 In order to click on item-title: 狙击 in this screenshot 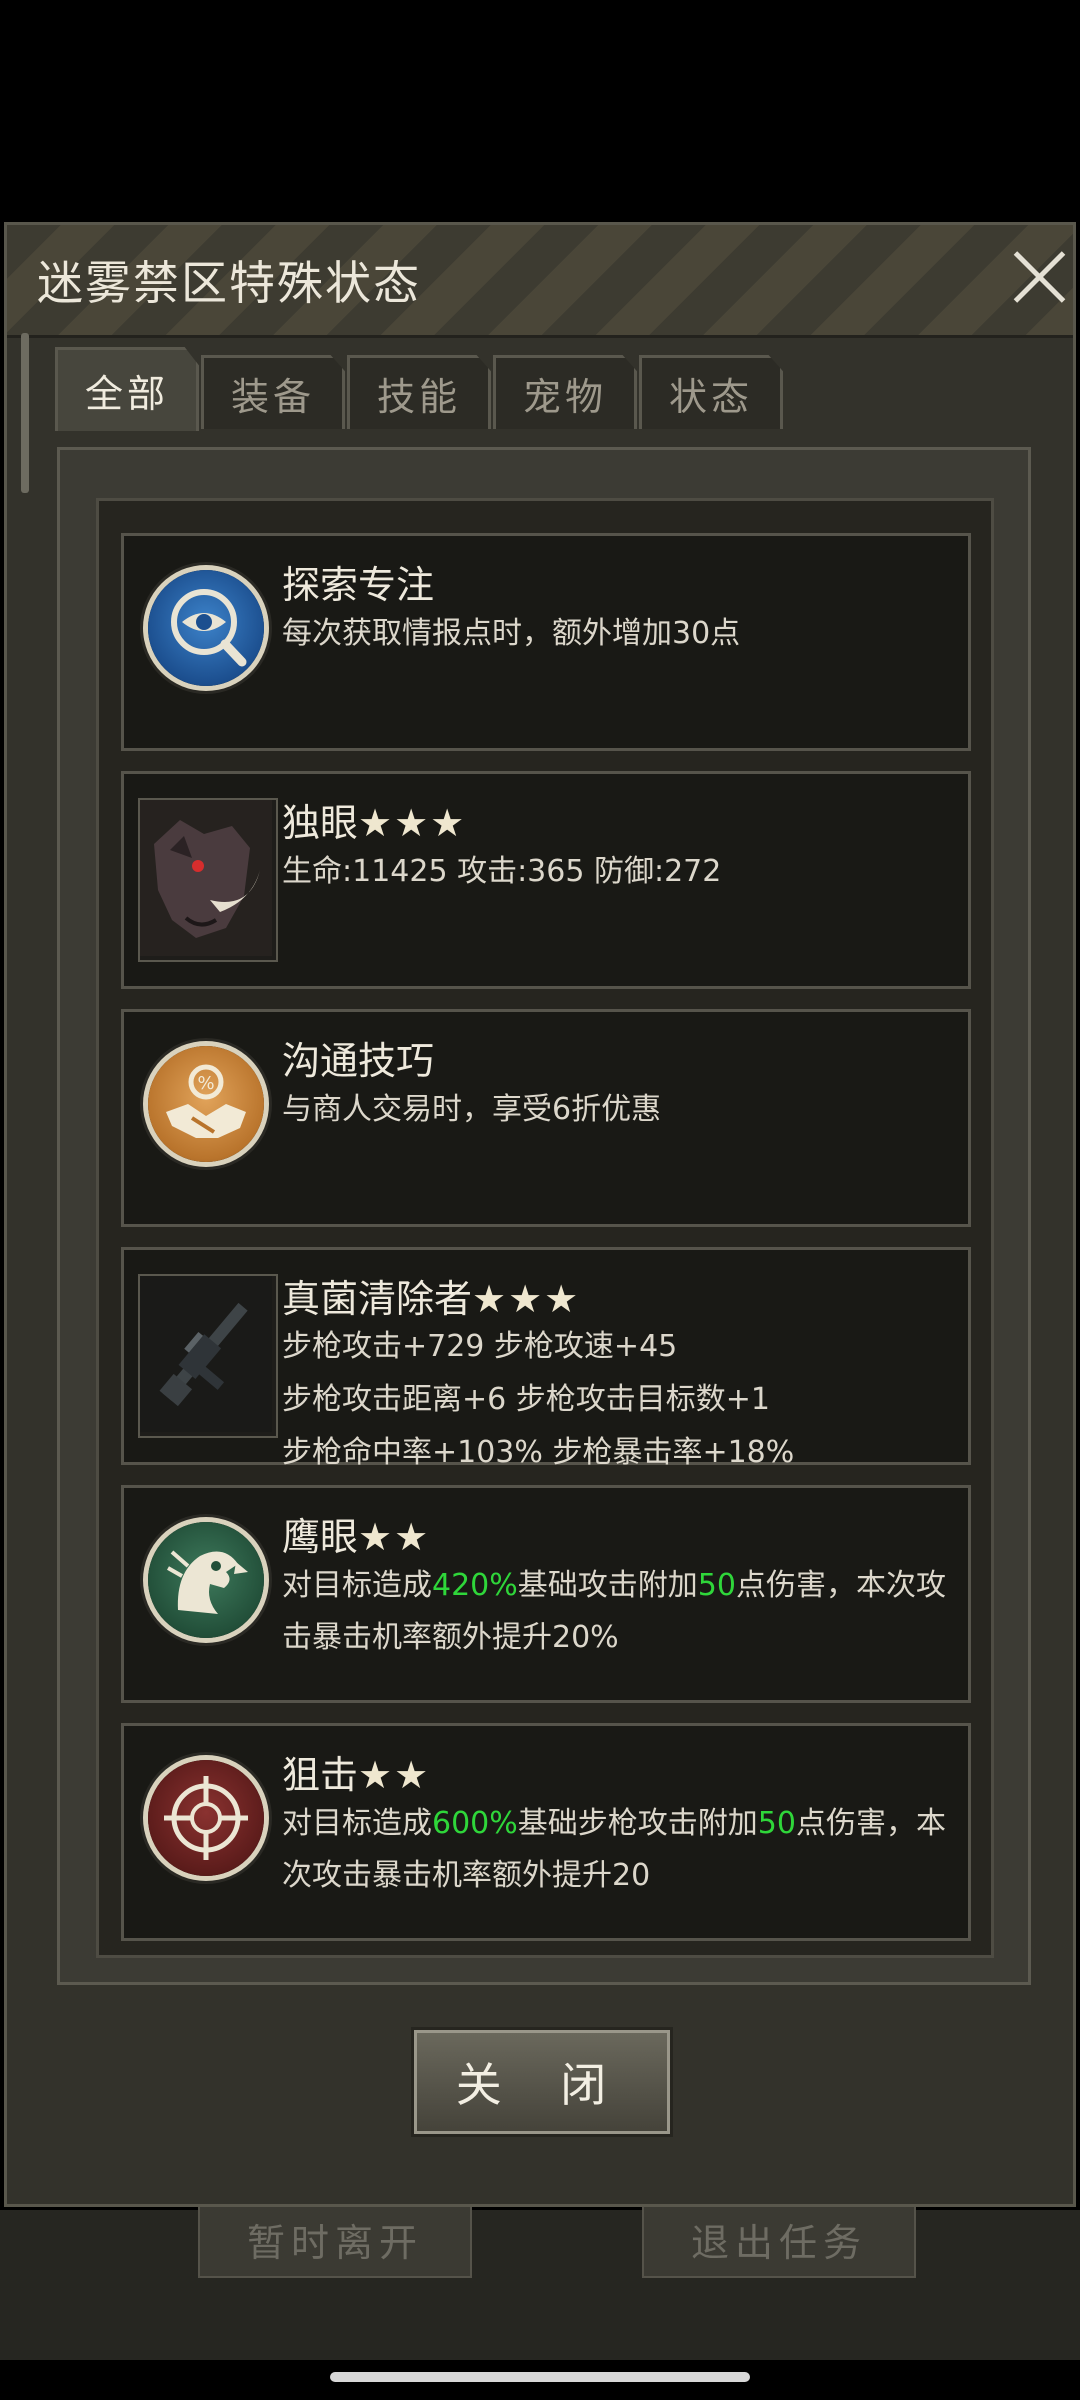, I will do `click(320, 1775)`.